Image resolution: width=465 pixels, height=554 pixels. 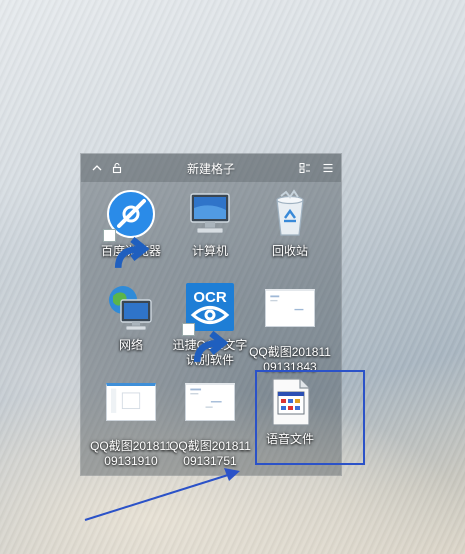 I want to click on desktop-item-recycle-bin: 回收站, so click(x=290, y=223).